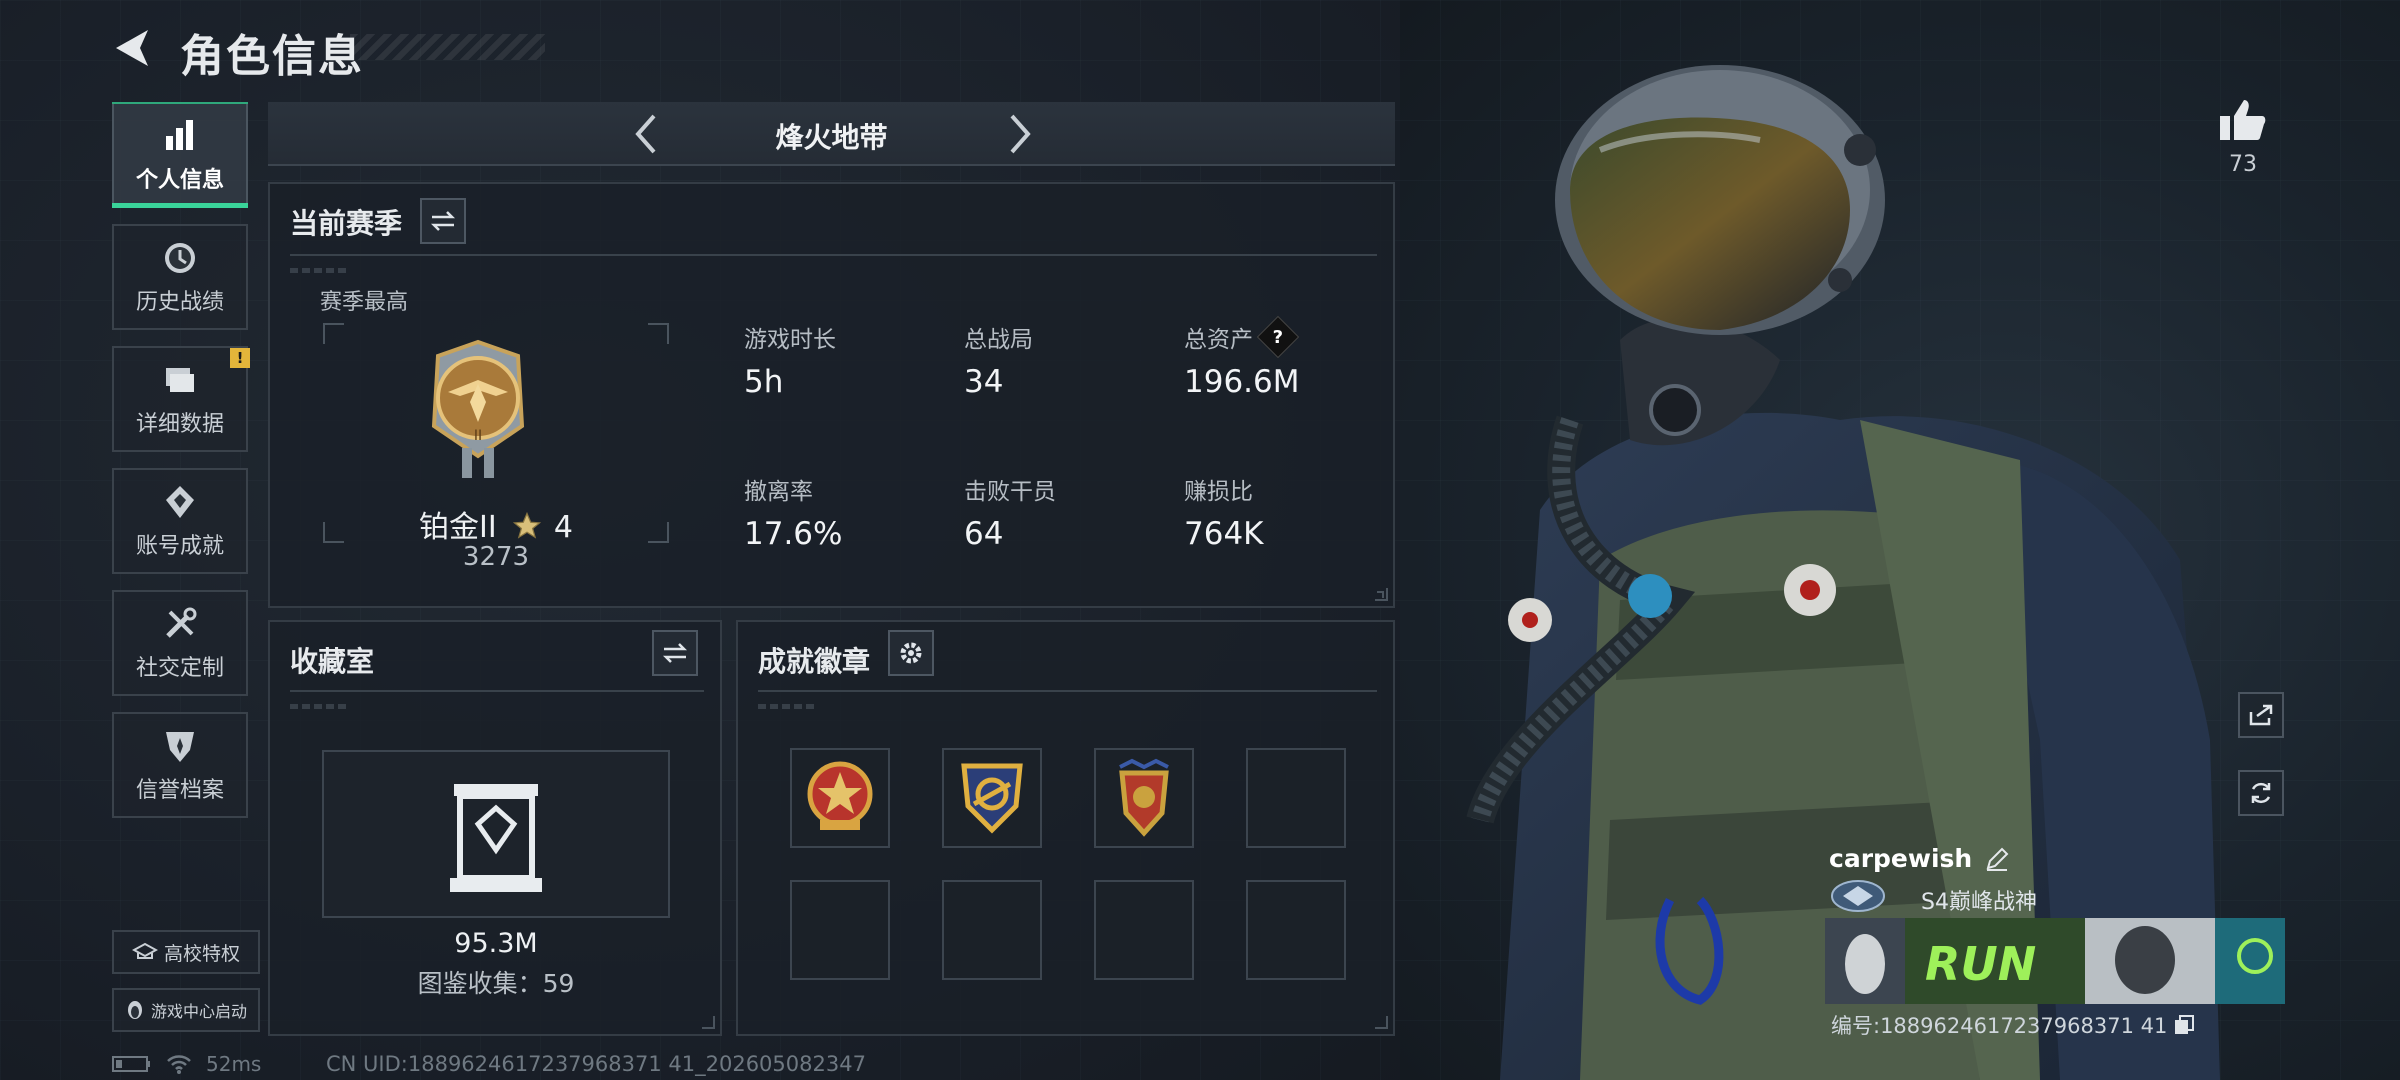  Describe the element at coordinates (179, 180) in the screenshot. I see `sidebar-item-label: 个人信息` at that location.